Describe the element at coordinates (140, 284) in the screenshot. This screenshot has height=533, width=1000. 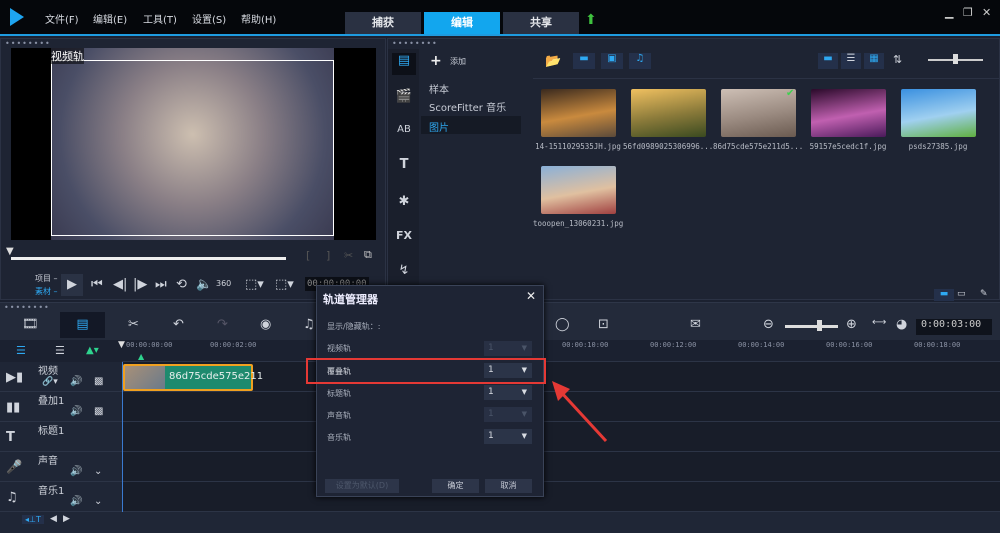
I see `next-frame-icon: |▶` at that location.